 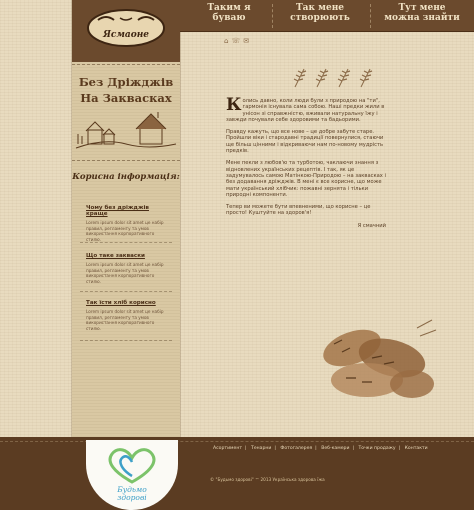 What do you see at coordinates (126, 177) in the screenshot?
I see `info-title: Корисна інформація:` at bounding box center [126, 177].